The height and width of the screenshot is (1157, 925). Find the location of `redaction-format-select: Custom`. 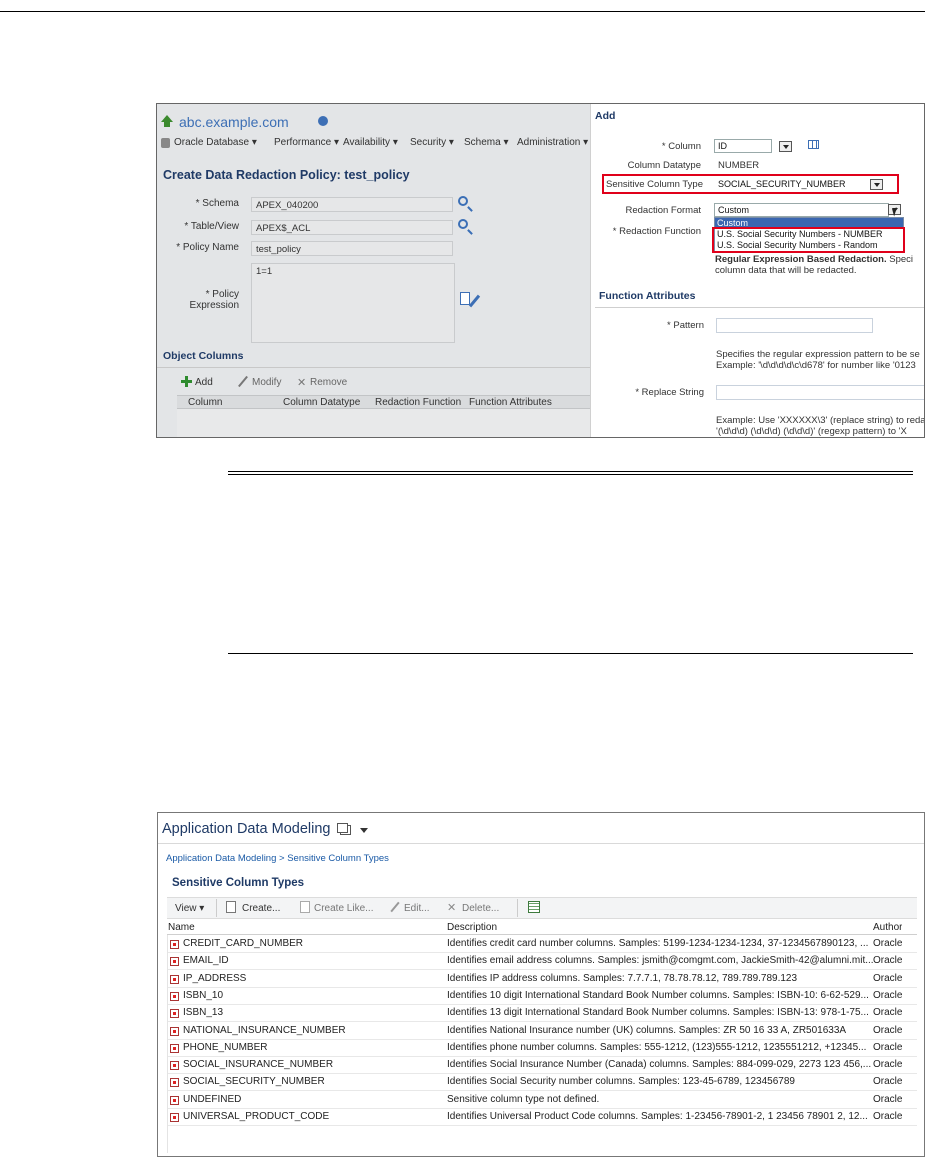

redaction-format-select: Custom is located at coordinates (801, 210).